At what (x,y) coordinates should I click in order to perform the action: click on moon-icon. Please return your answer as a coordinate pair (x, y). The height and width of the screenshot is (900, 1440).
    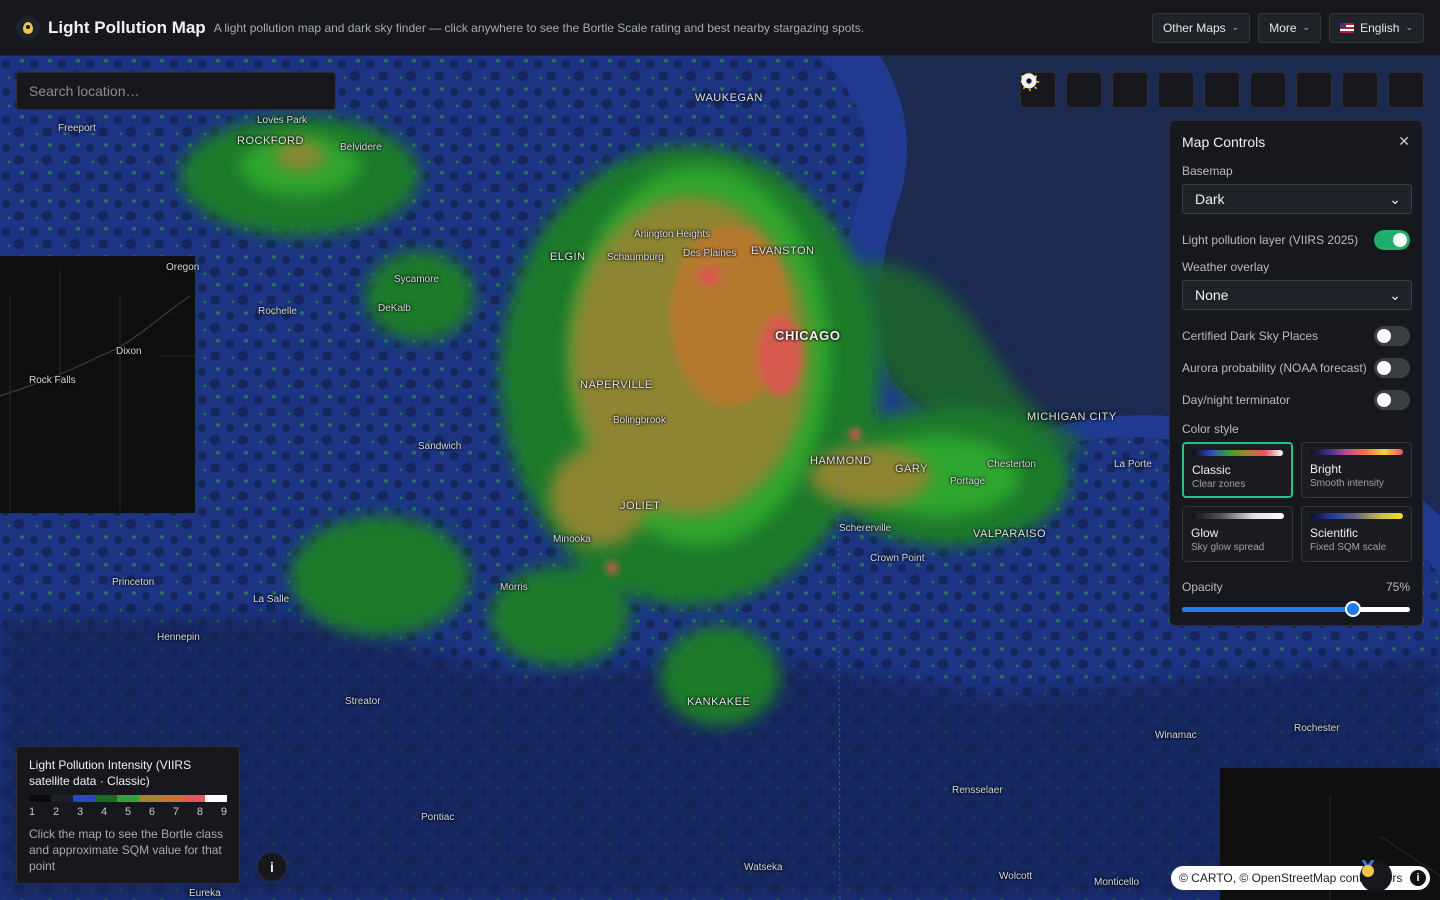
    Looking at the image, I should click on (1133, 90).